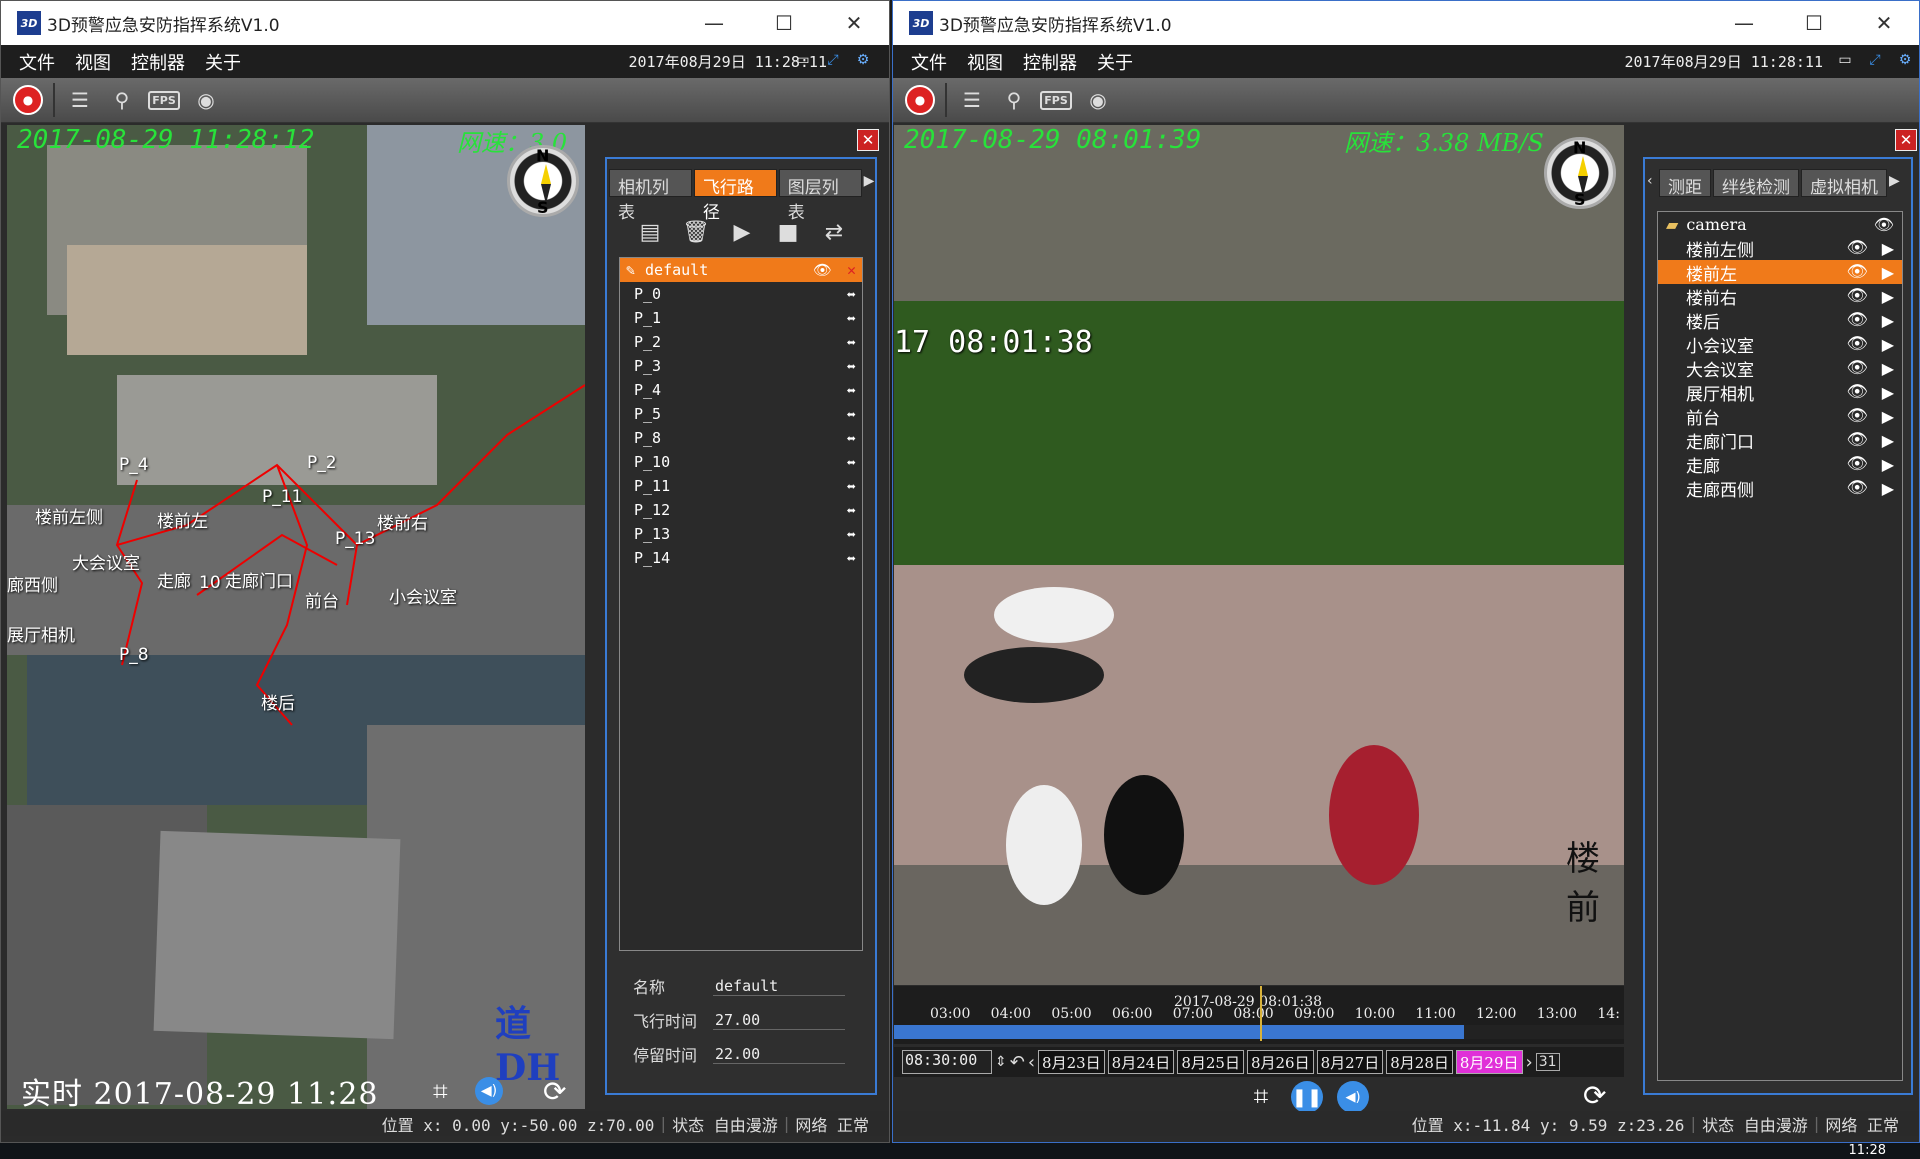 The height and width of the screenshot is (1159, 1920). Describe the element at coordinates (741, 294) in the screenshot. I see `path-point-row: P_0 ⬌` at that location.